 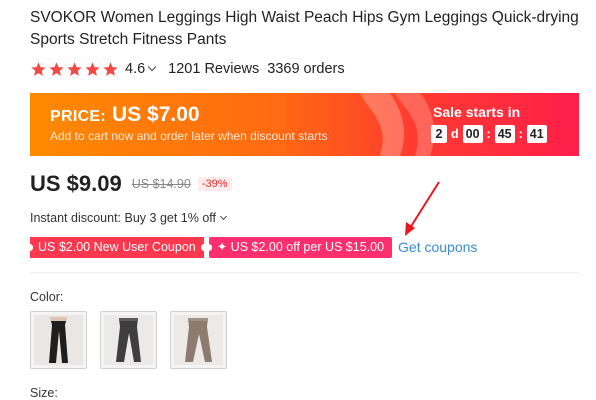 I want to click on orders-count: 3369 orders, so click(x=306, y=69).